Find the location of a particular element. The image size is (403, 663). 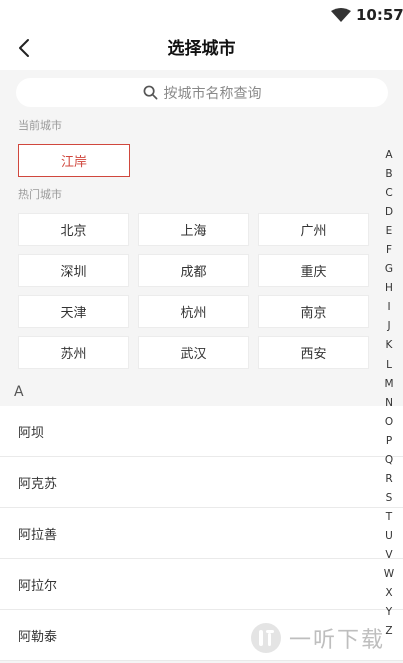

search-placeholder: 按城市名称查询 is located at coordinates (212, 93).